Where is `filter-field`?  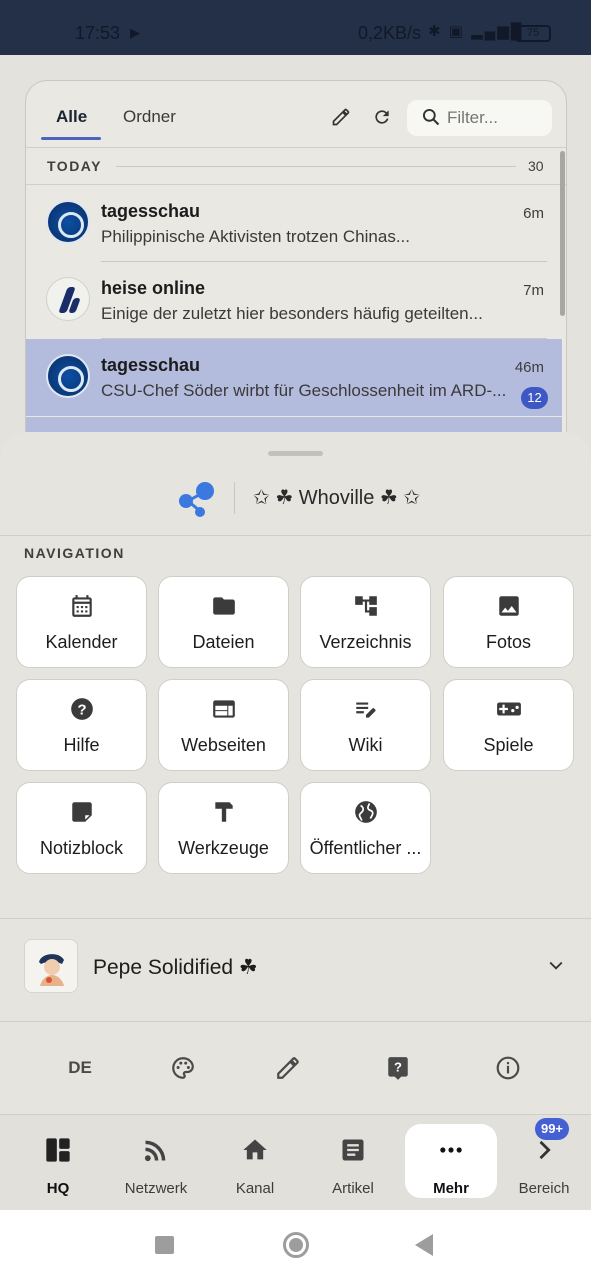
filter-field is located at coordinates (479, 118).